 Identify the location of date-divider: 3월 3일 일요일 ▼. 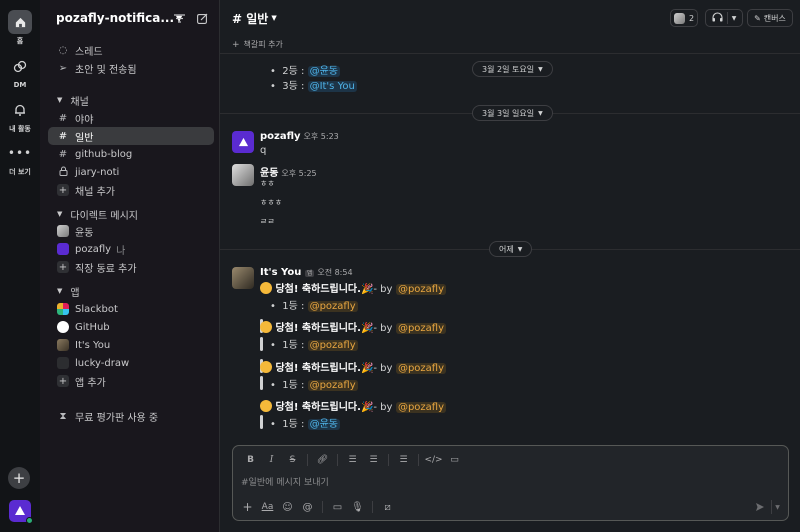
(512, 113).